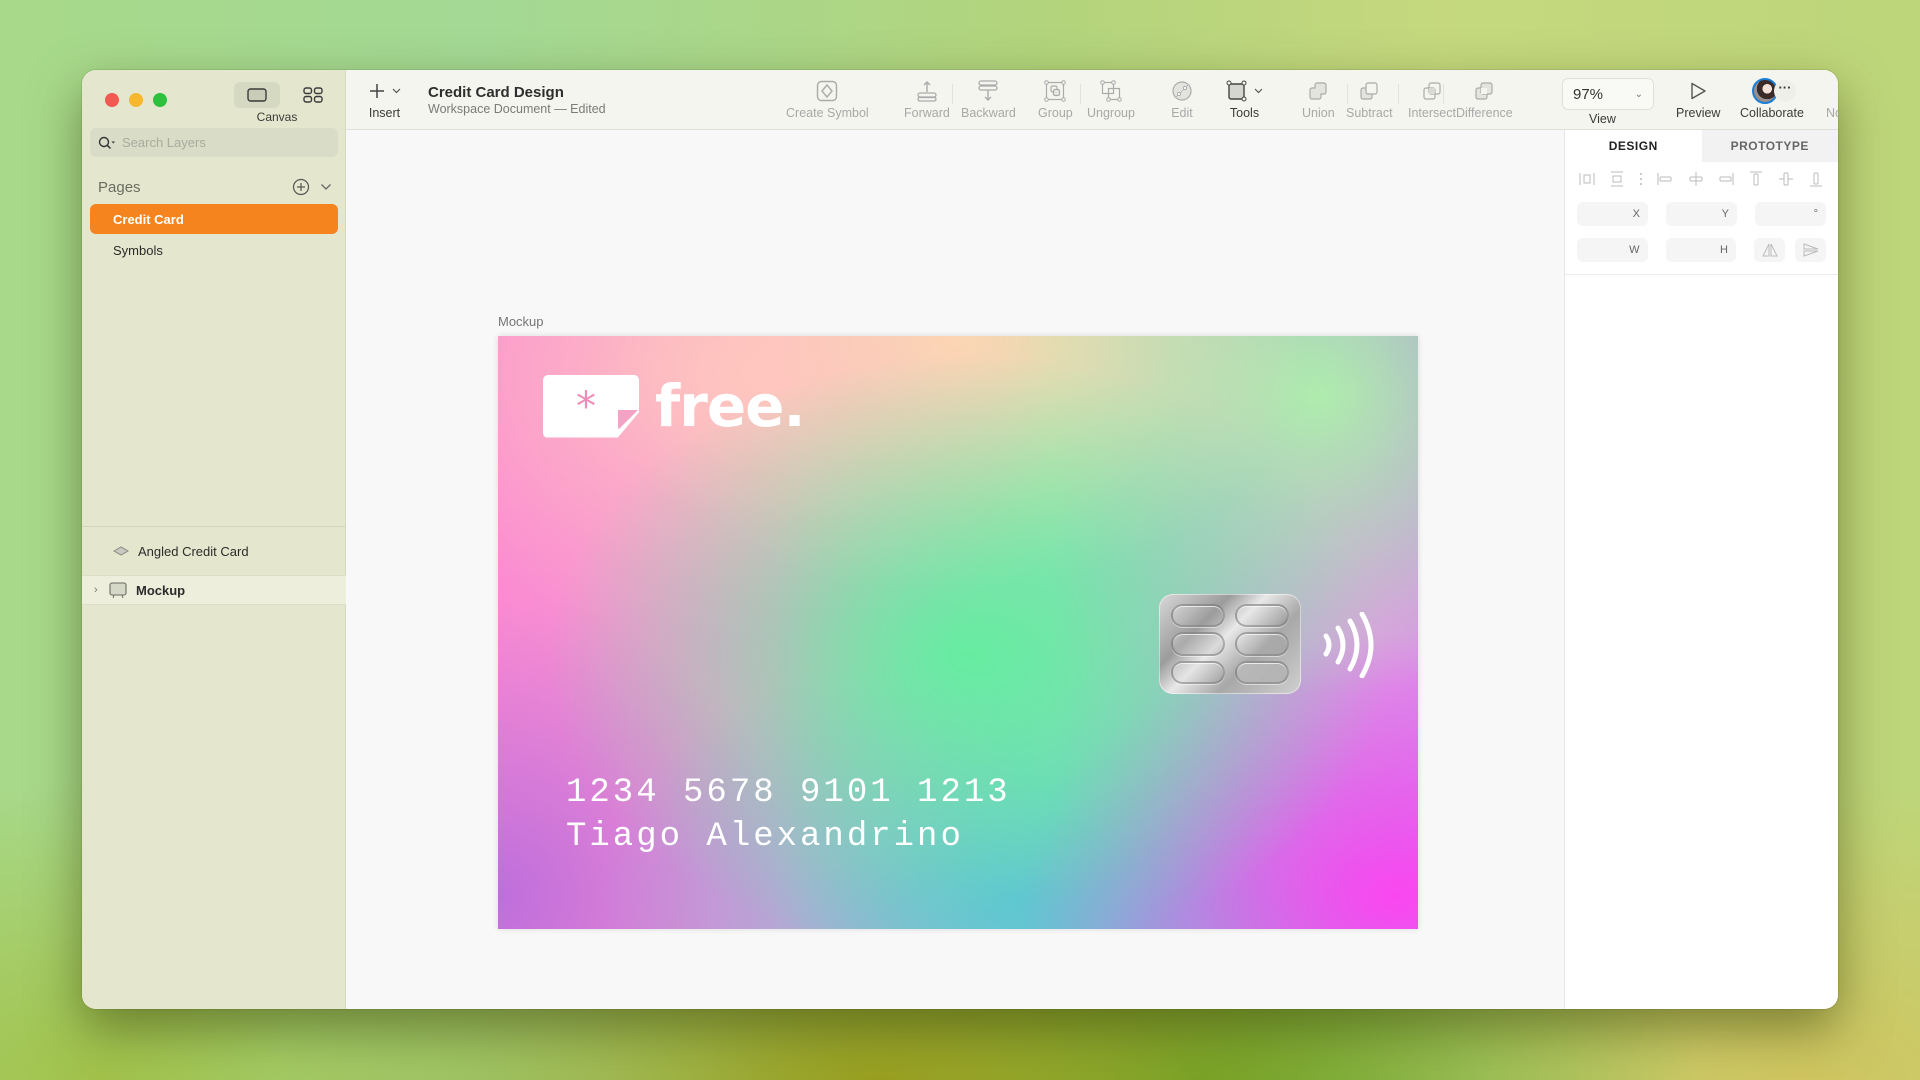 This screenshot has height=1080, width=1920. Describe the element at coordinates (1638, 94) in the screenshot. I see `chevron-down-icon: ⌄` at that location.